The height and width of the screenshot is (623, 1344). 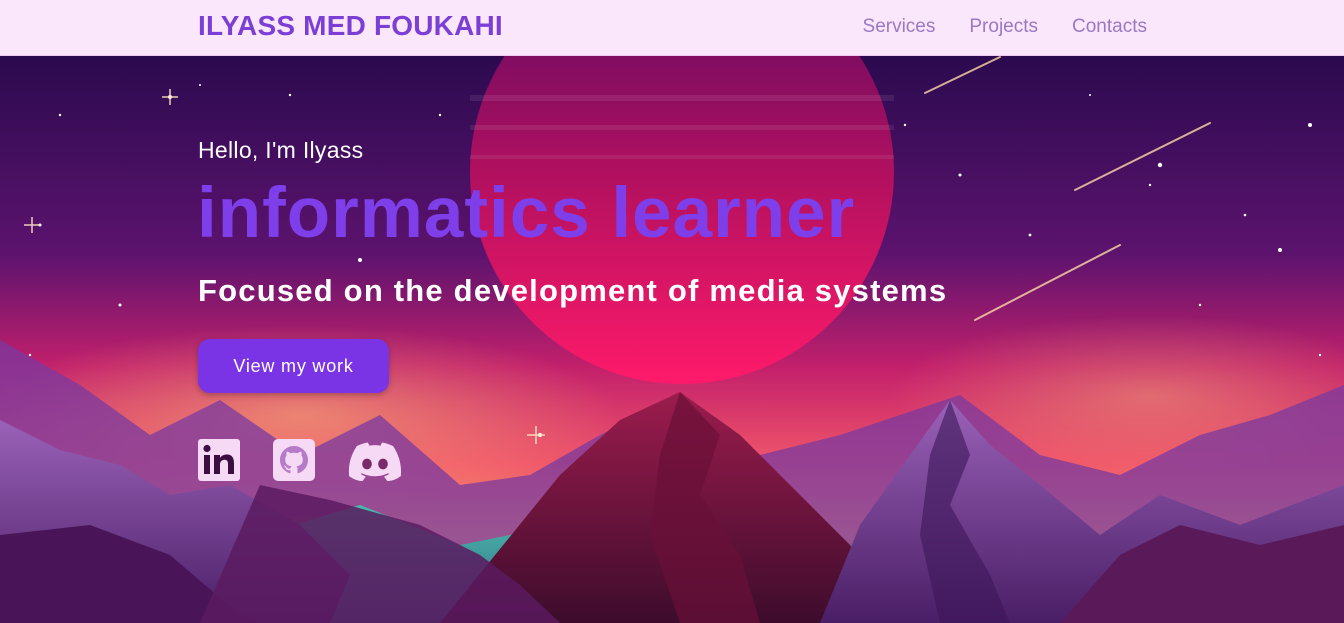 I want to click on nav-link-projects: Projects, so click(x=1003, y=27).